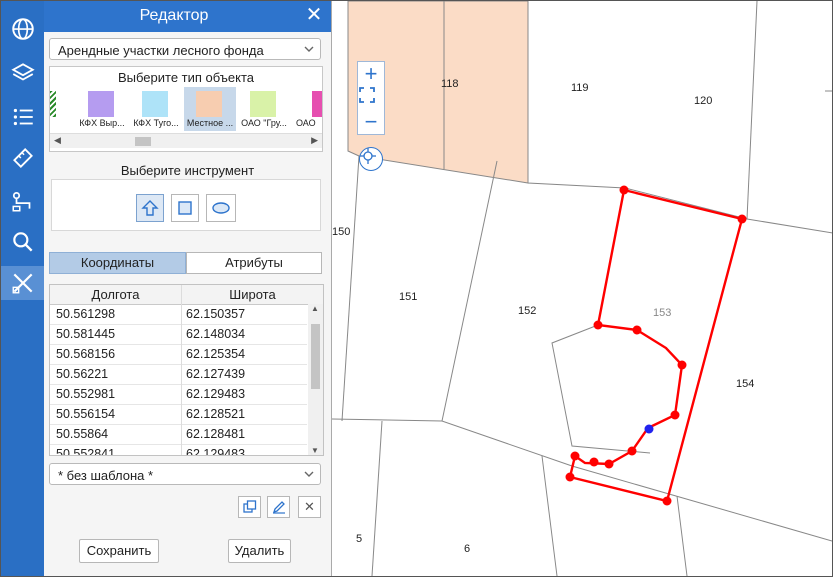 Image resolution: width=833 pixels, height=577 pixels. Describe the element at coordinates (314, 15) in the screenshot. I see `close-button: ✕` at that location.